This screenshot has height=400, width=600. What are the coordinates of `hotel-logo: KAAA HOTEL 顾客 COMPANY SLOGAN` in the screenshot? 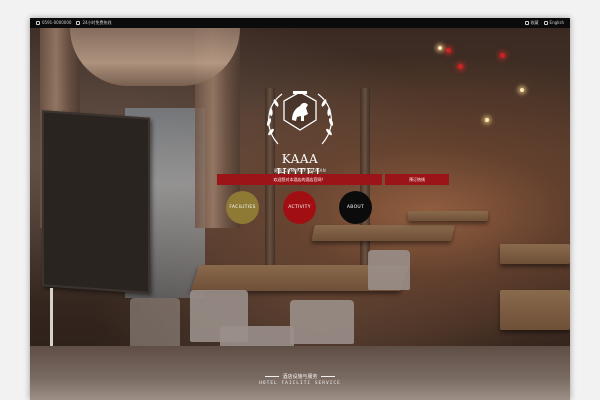 It's located at (300, 132).